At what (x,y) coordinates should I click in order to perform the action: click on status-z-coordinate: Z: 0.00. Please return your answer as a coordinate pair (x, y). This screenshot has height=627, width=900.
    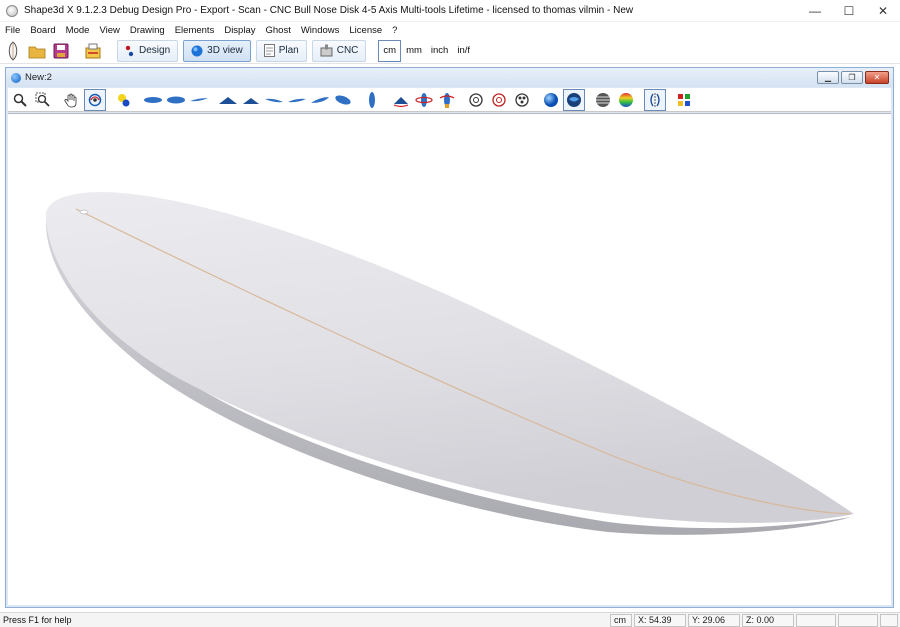
    Looking at the image, I should click on (768, 620).